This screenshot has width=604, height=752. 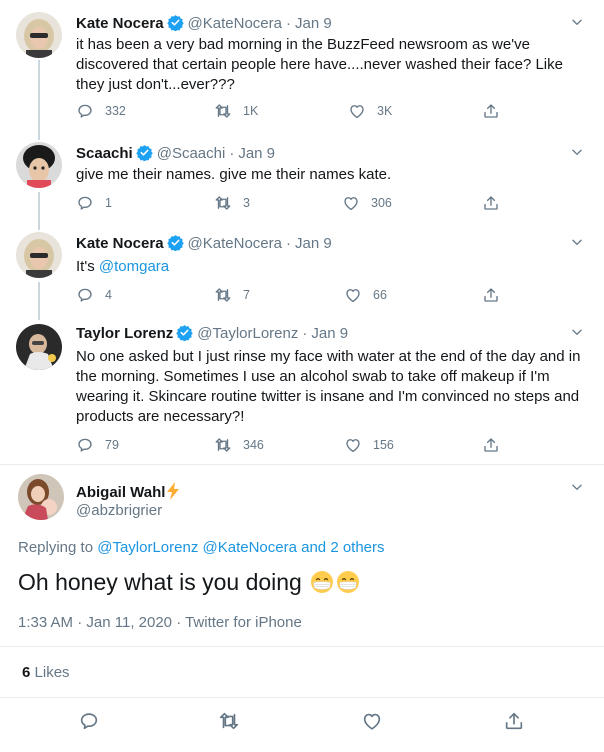 I want to click on reply-button: 79, so click(x=97, y=445).